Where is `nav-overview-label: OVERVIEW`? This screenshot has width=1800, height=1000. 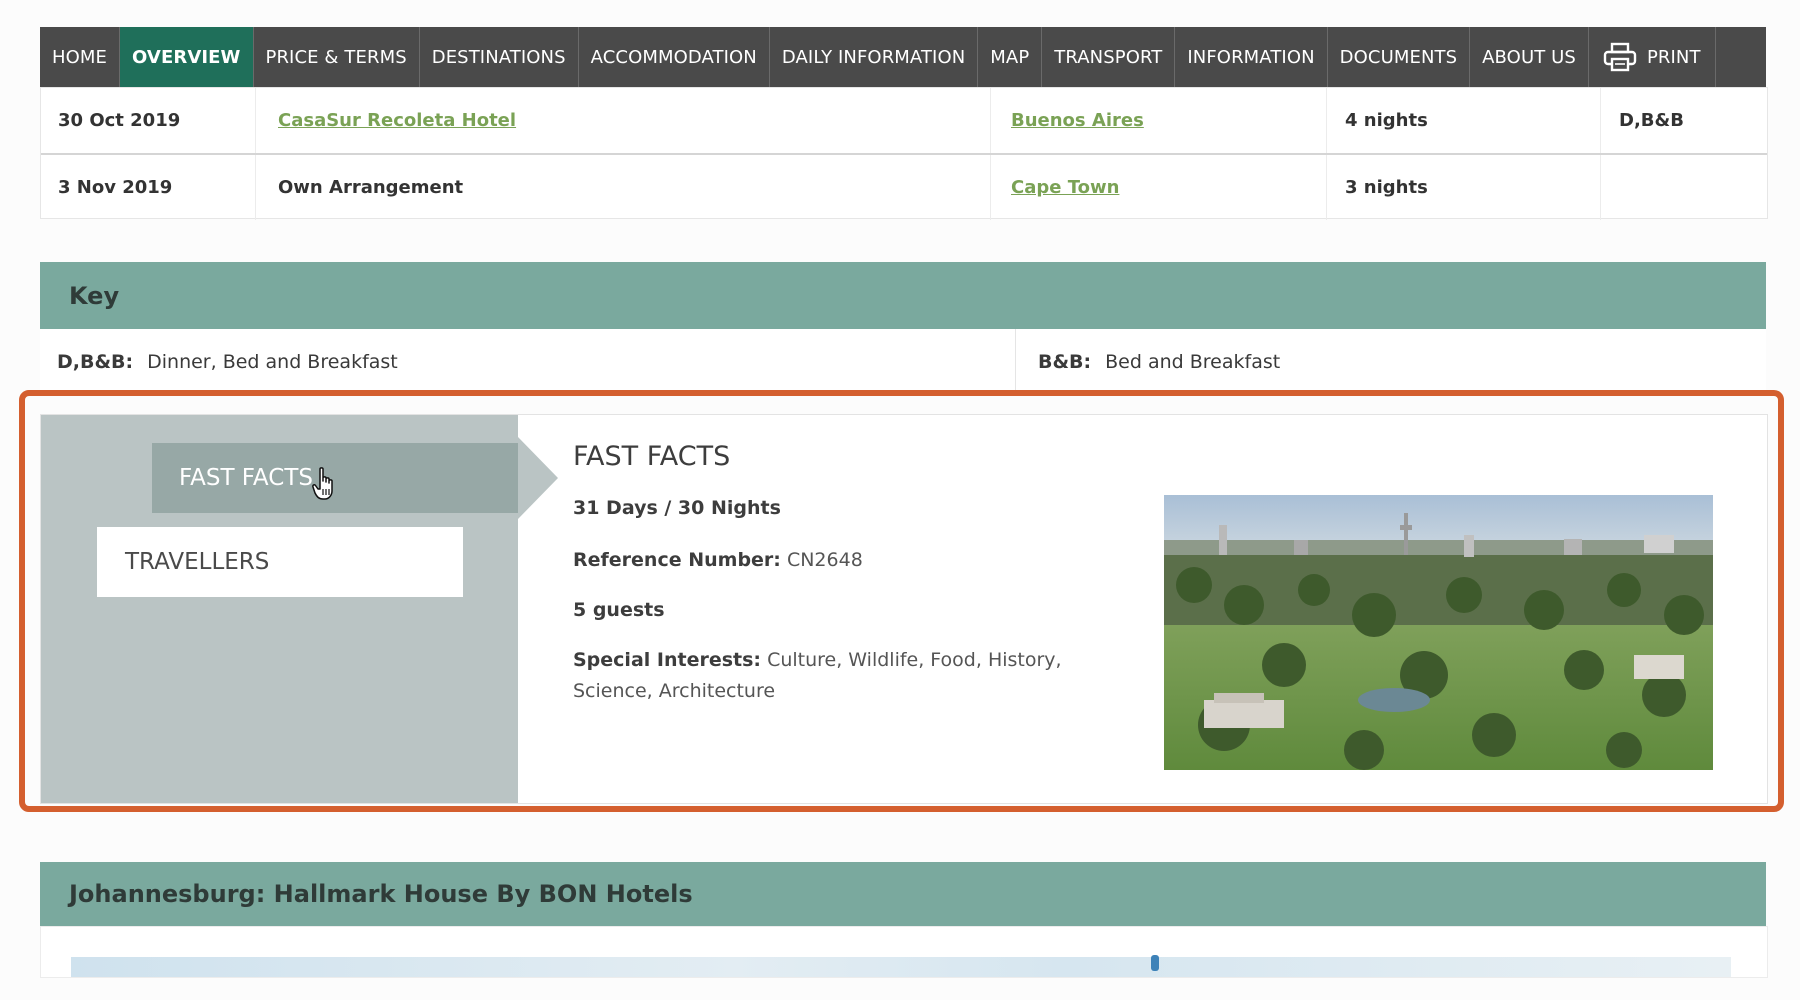
nav-overview-label: OVERVIEW is located at coordinates (186, 57).